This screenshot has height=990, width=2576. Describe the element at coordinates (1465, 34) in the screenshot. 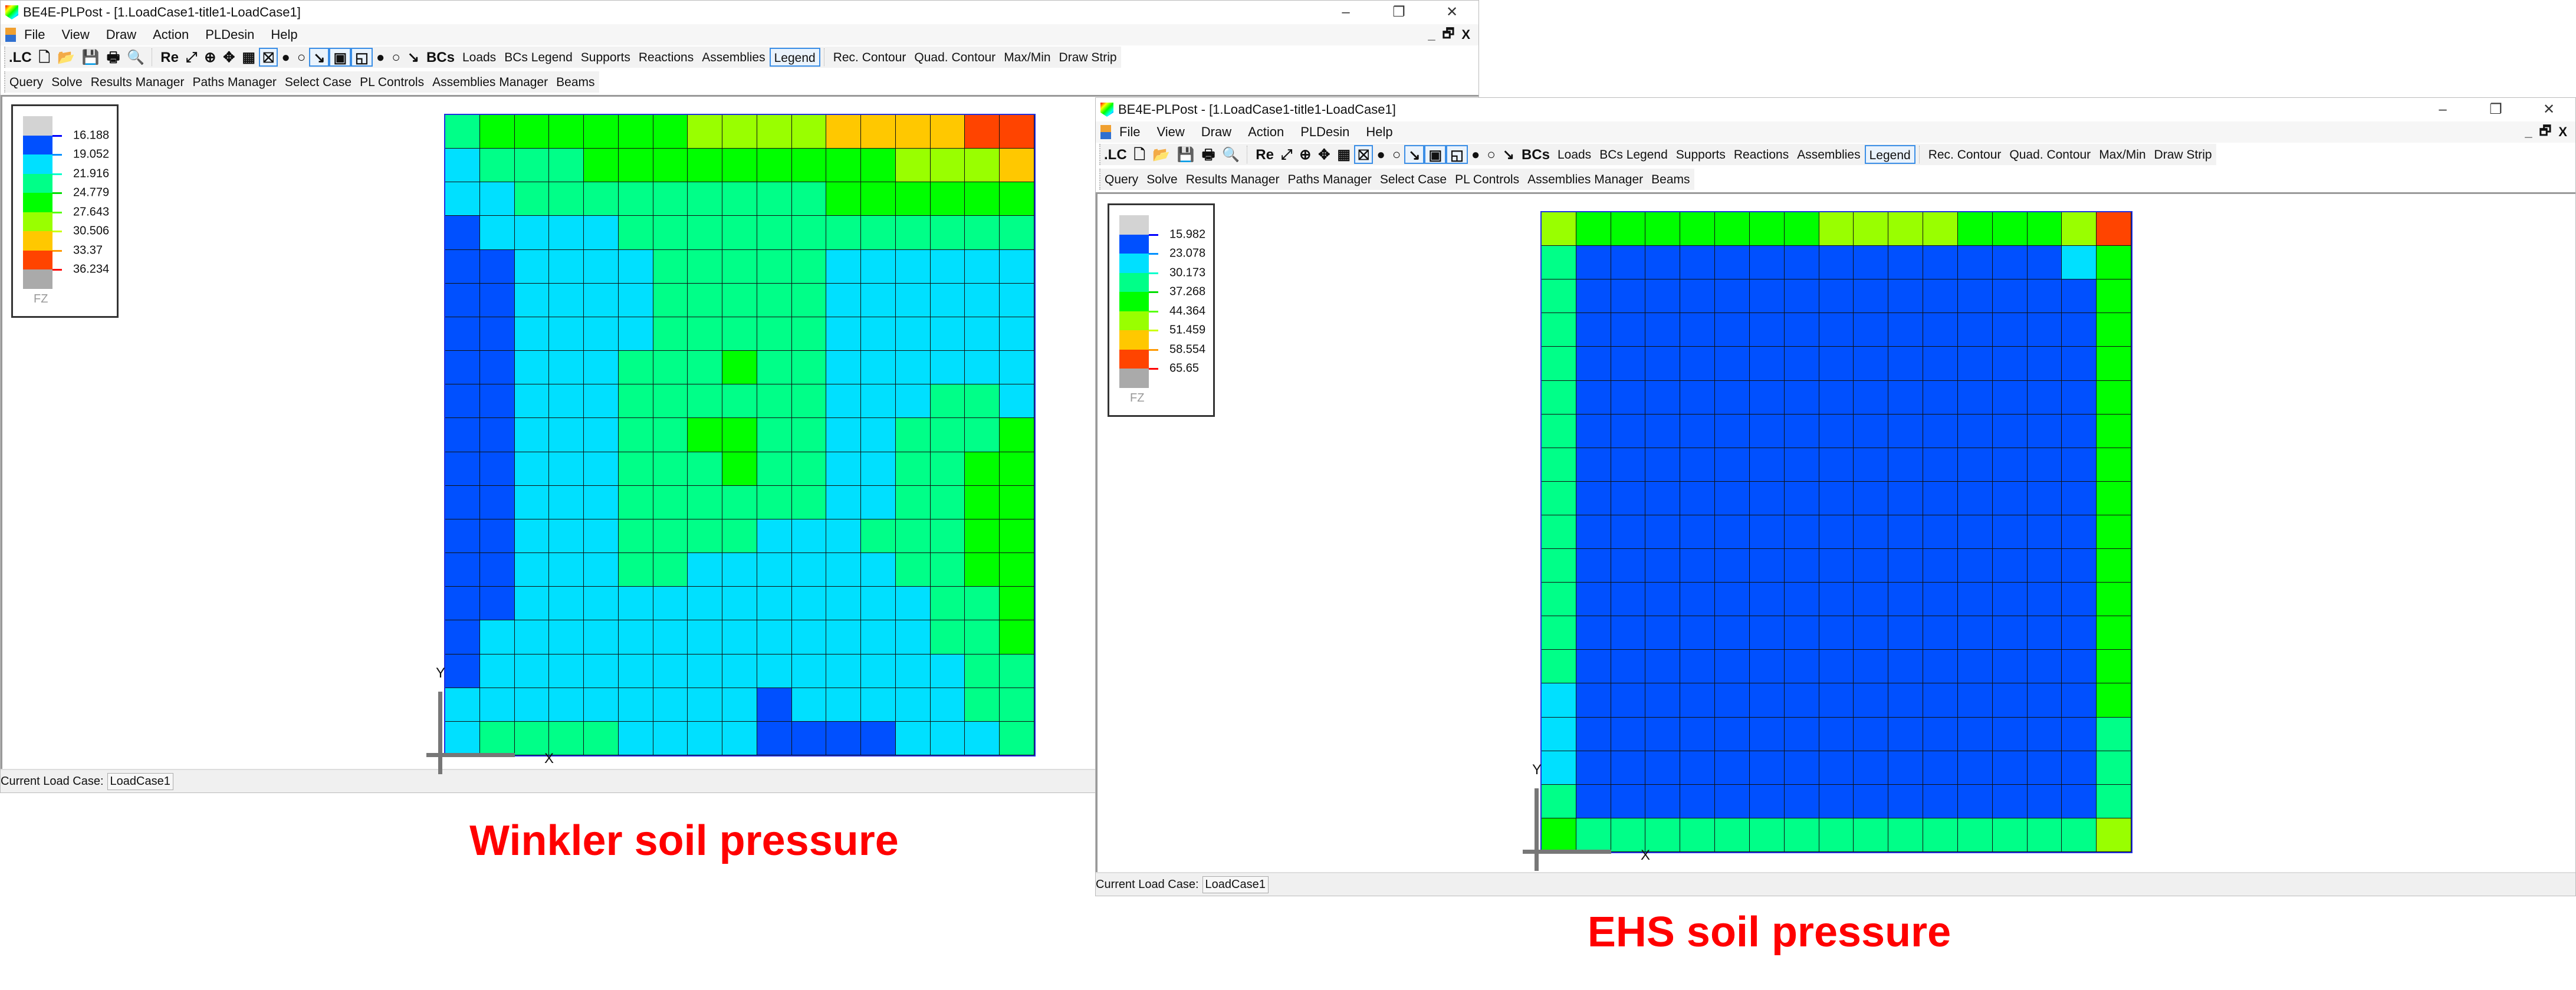

I see `mdi-close-button: X` at that location.